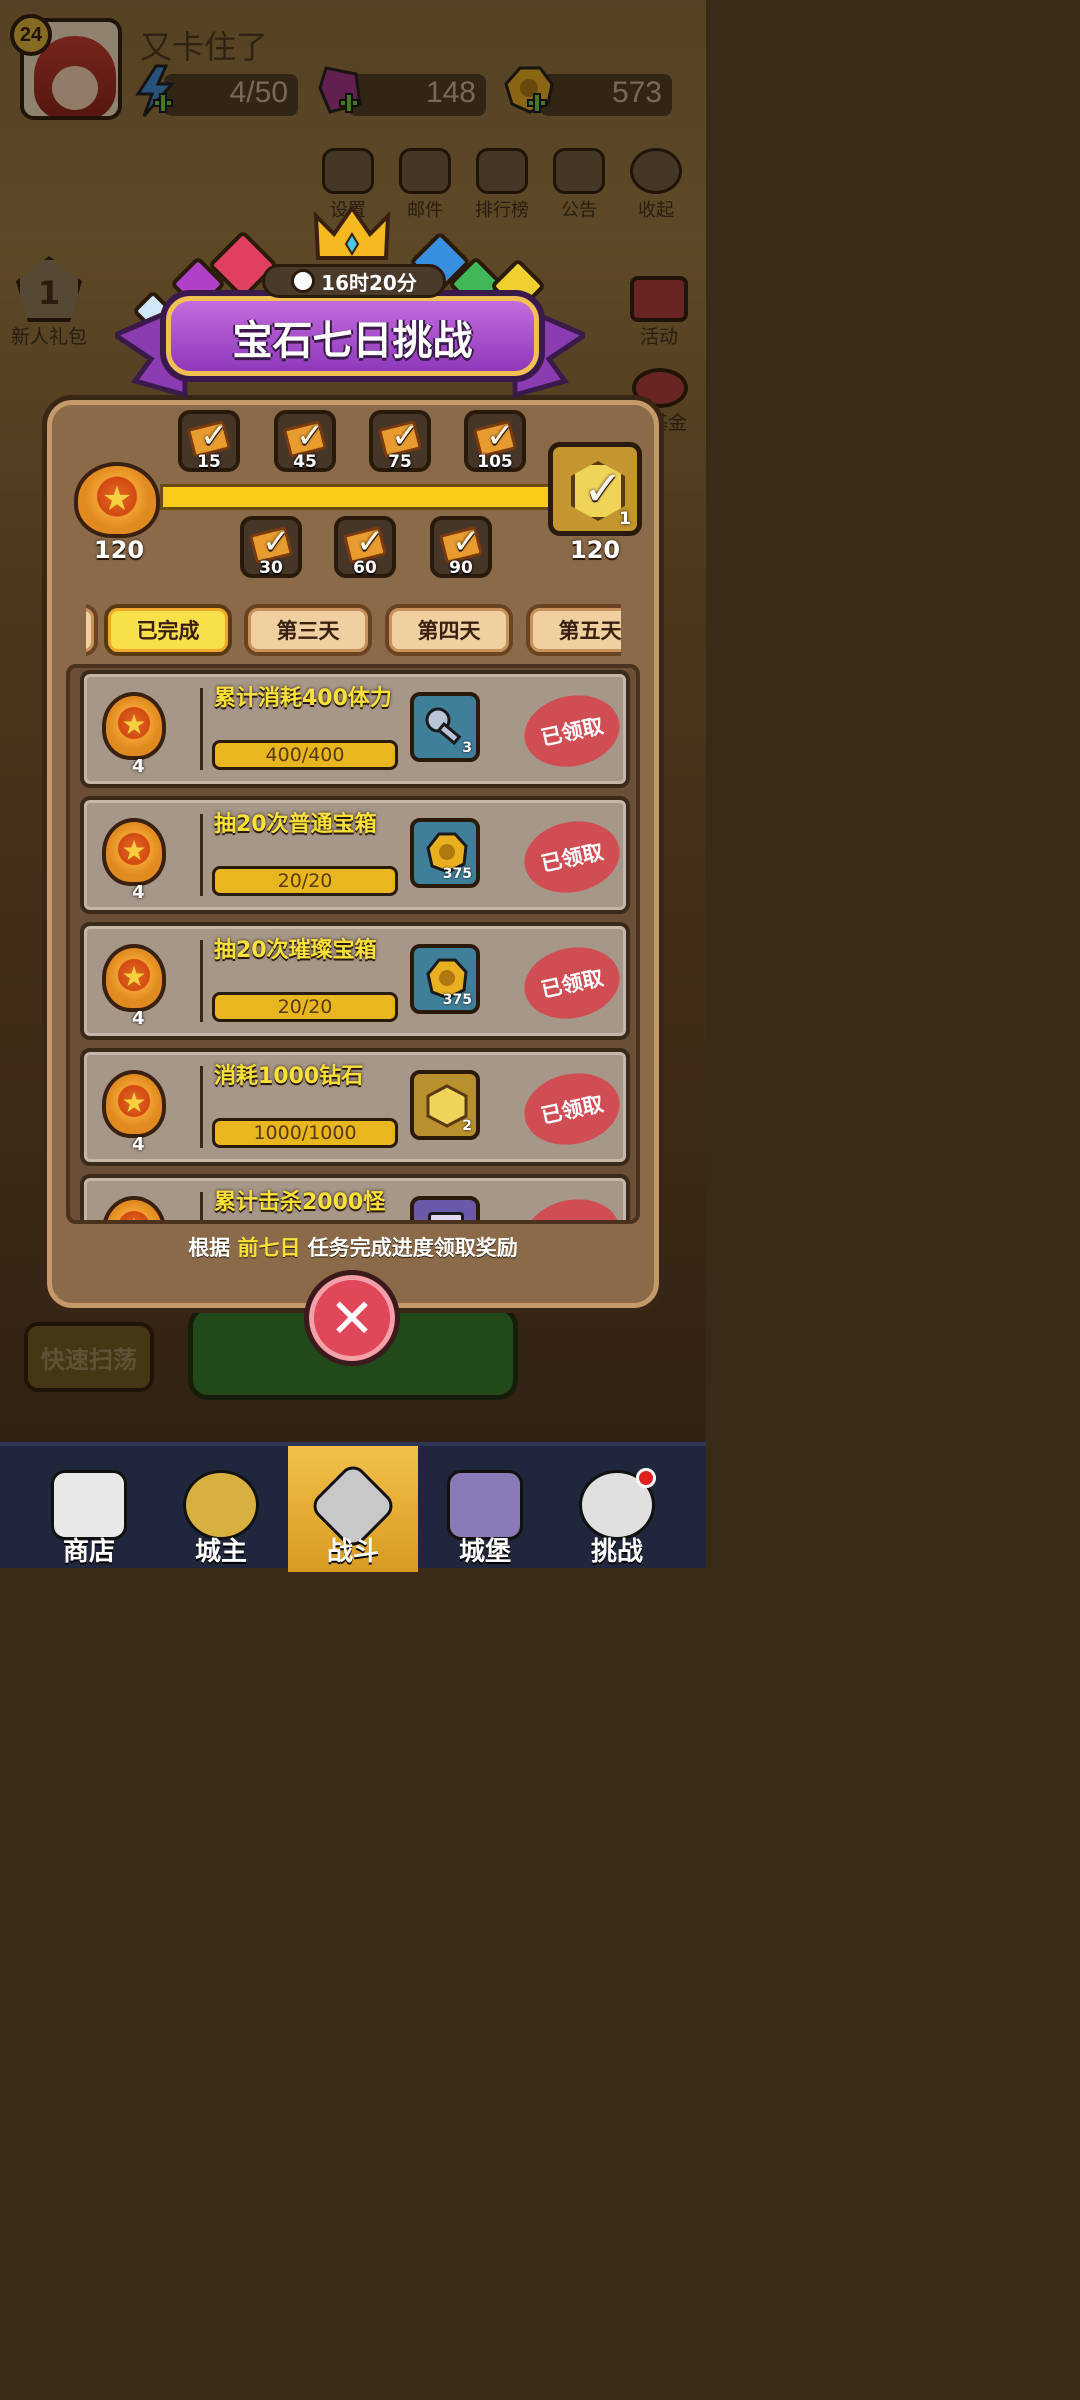 This screenshot has height=2400, width=1080. Describe the element at coordinates (220, 1552) in the screenshot. I see `nav-lord-label: 城主` at that location.